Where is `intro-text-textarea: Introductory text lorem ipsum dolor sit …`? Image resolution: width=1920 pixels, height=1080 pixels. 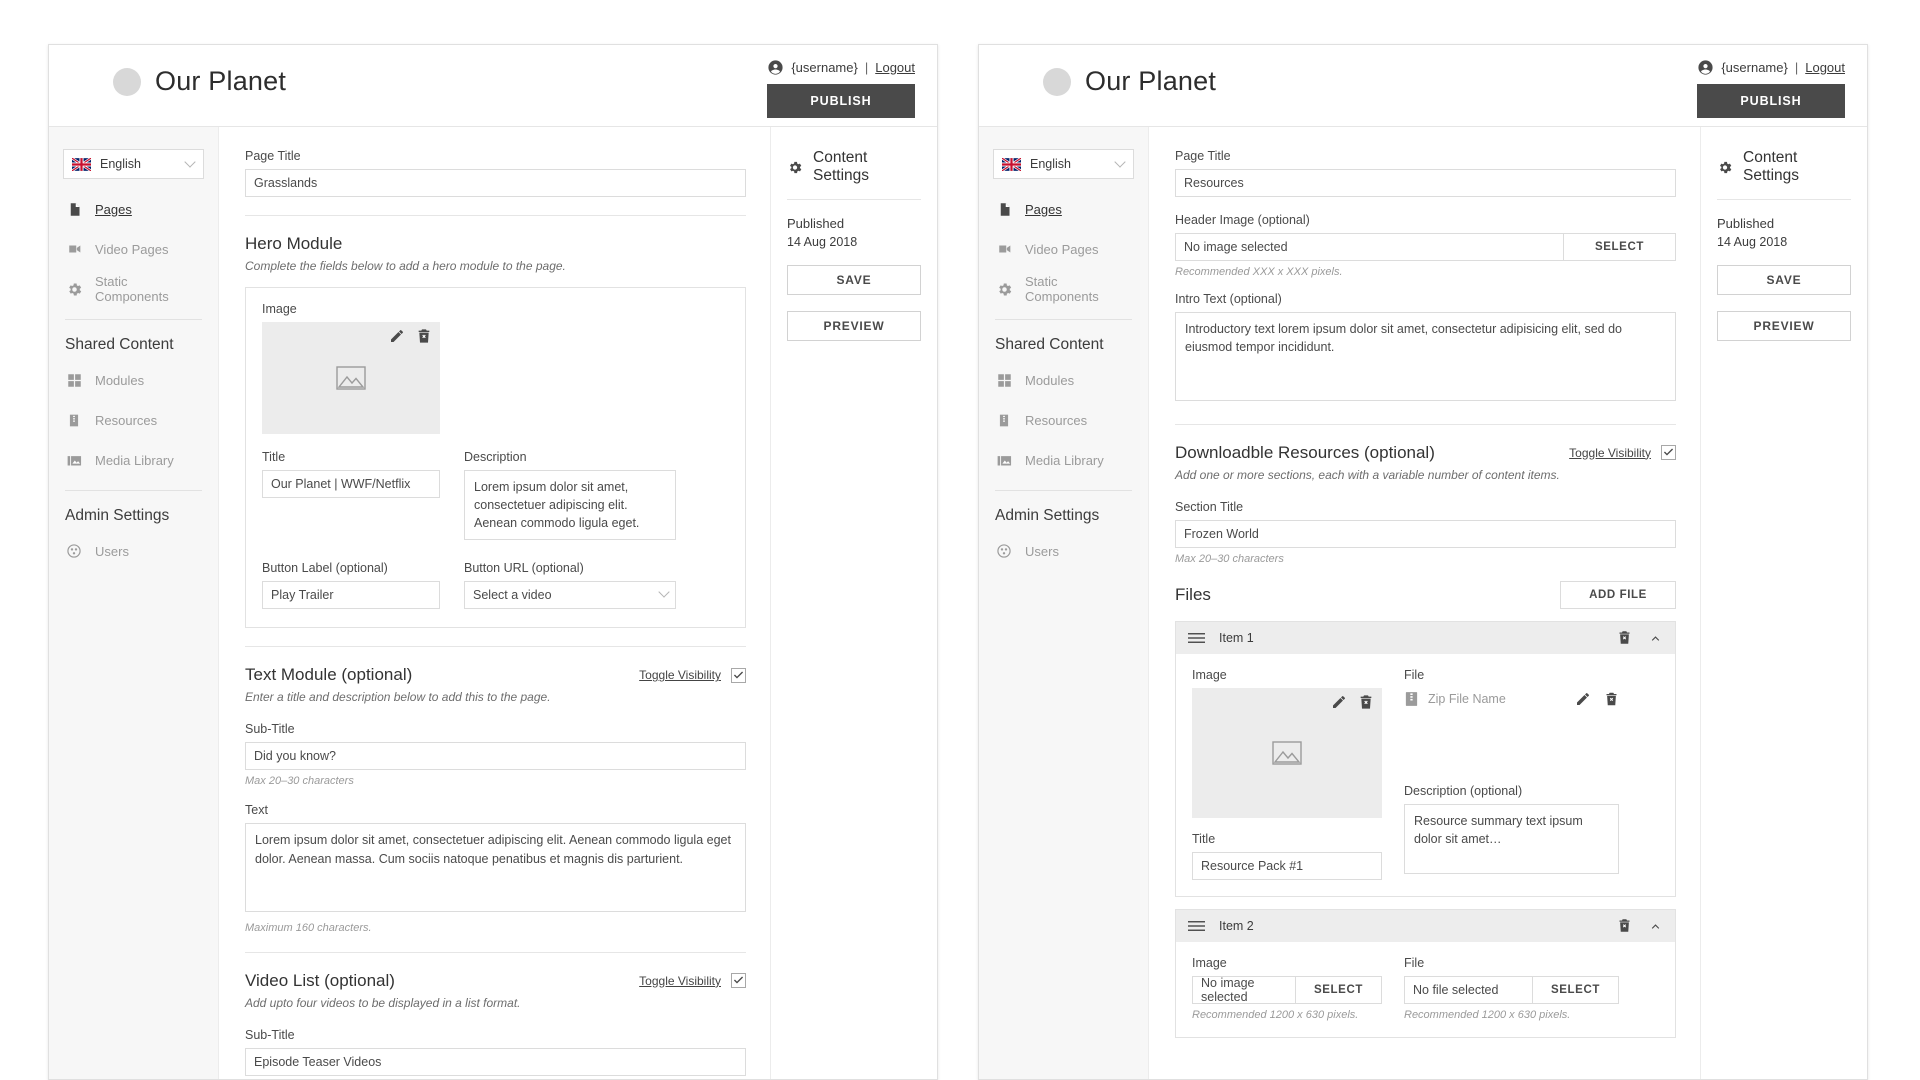 intro-text-textarea: Introductory text lorem ipsum dolor sit … is located at coordinates (1425, 356).